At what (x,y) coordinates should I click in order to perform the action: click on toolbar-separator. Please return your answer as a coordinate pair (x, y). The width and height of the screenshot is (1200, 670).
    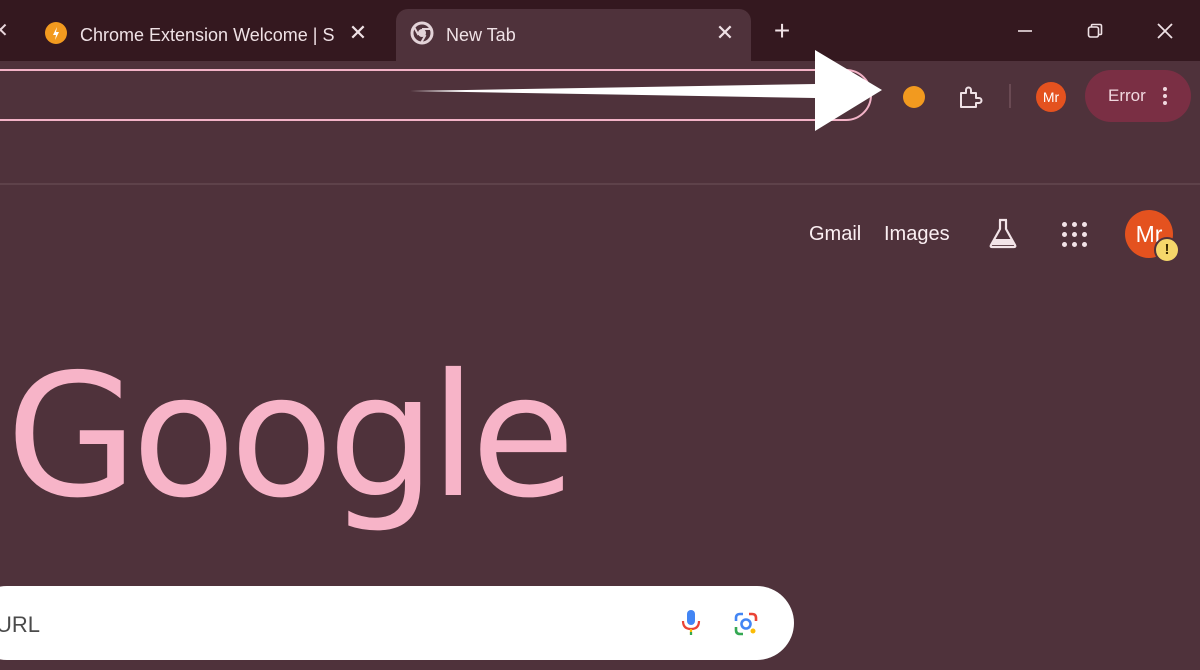
    Looking at the image, I should click on (600, 184).